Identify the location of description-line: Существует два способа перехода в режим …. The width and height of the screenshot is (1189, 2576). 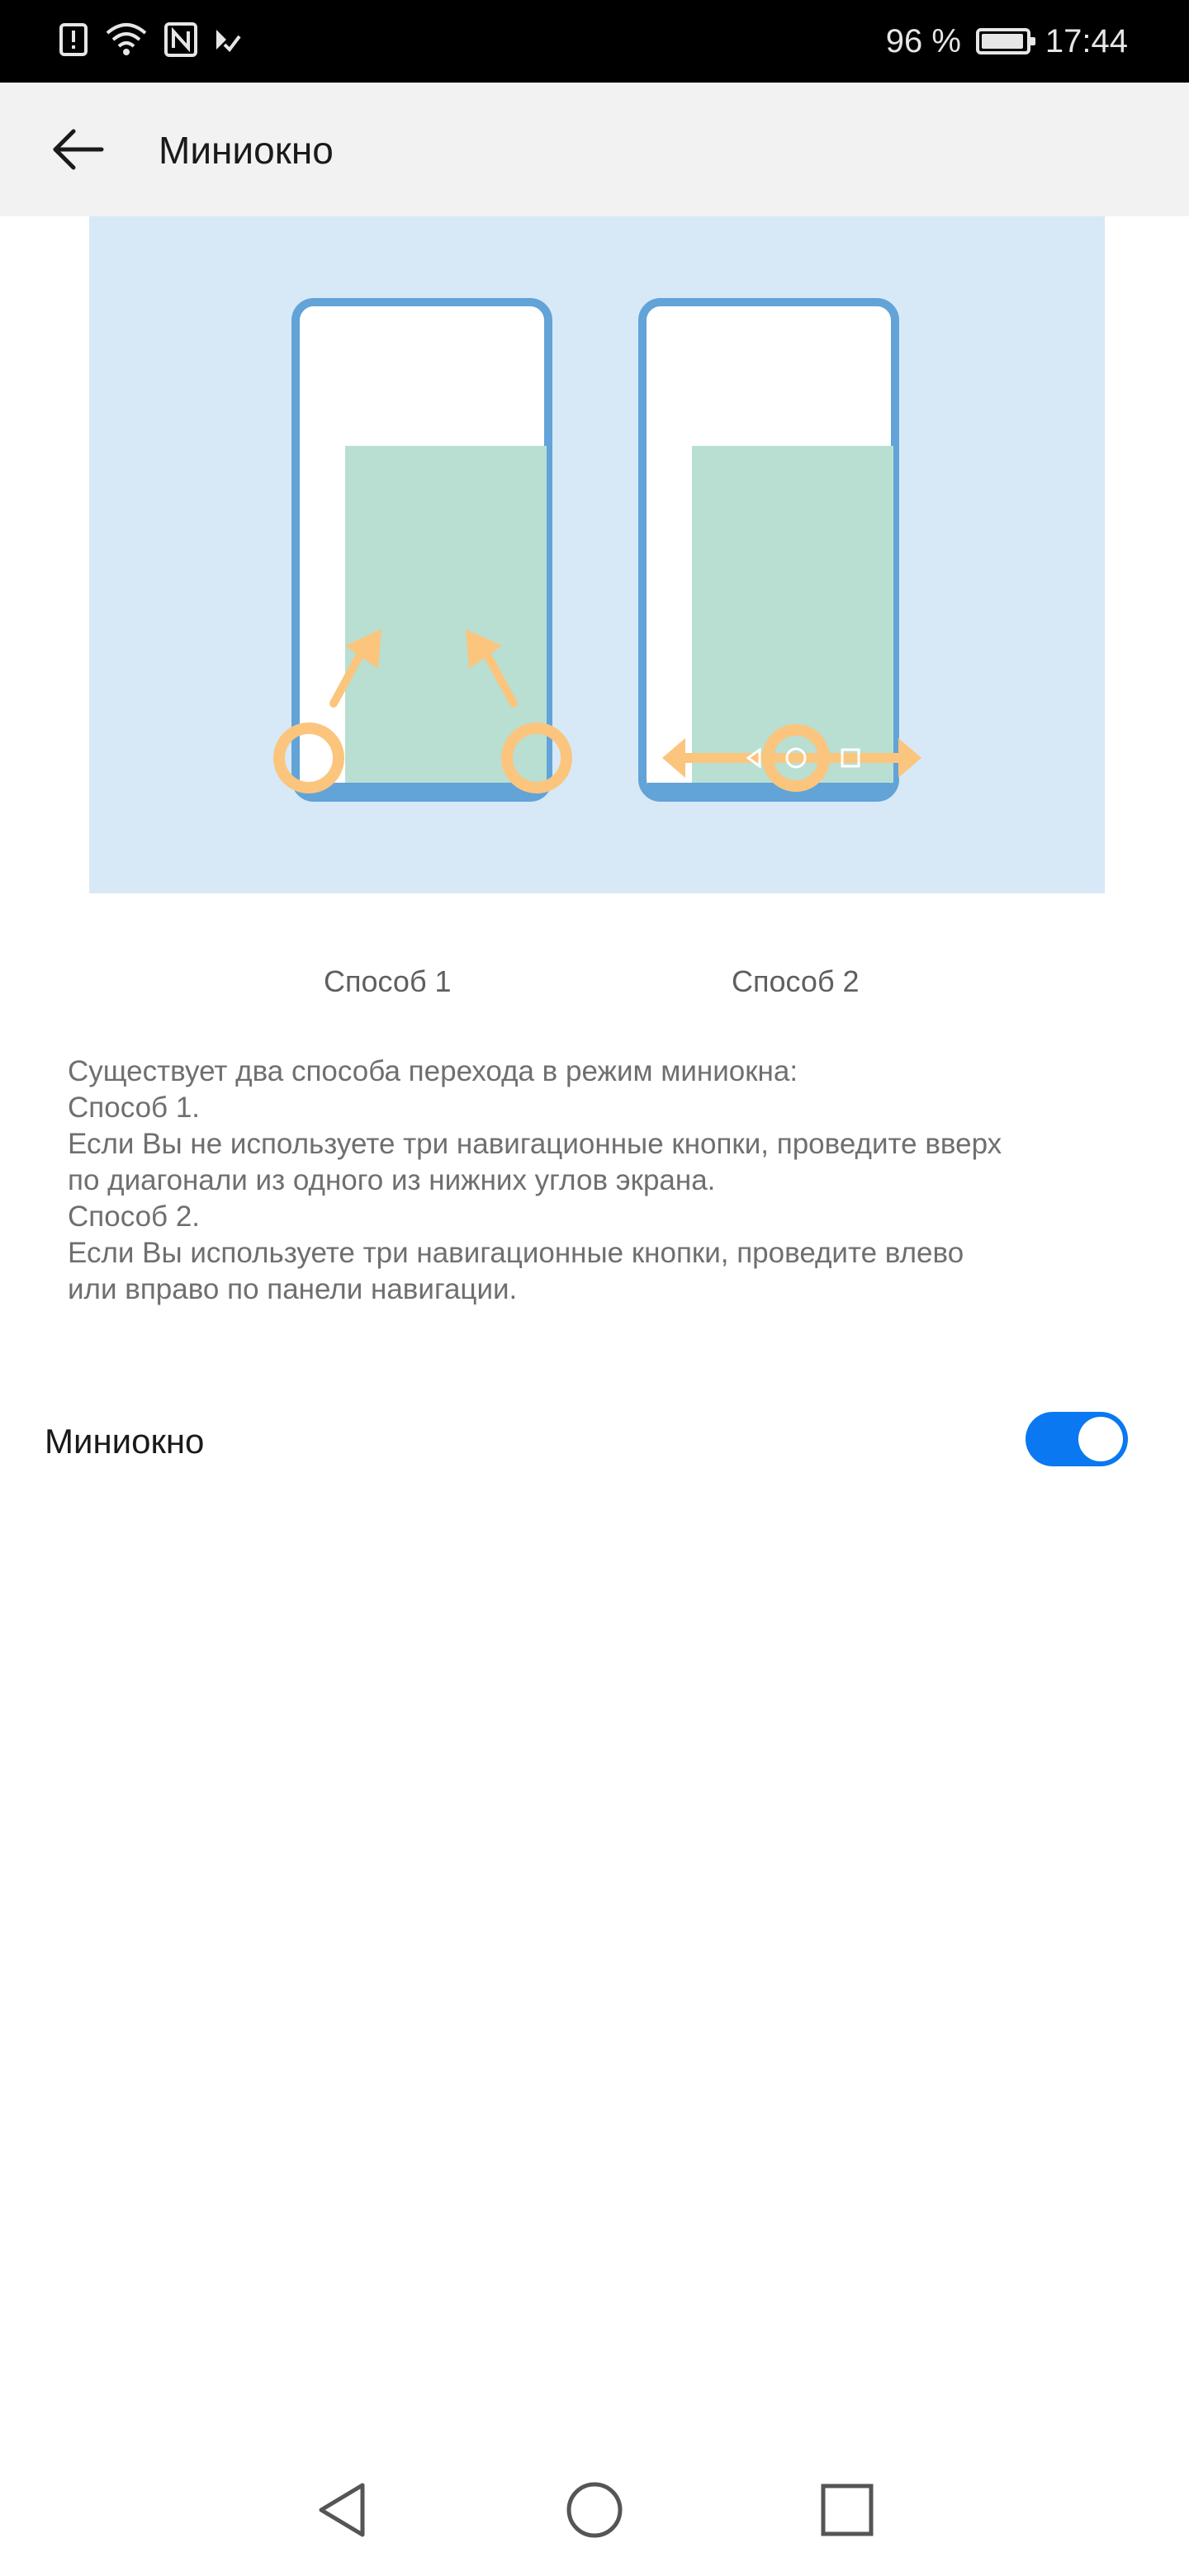
(433, 1071).